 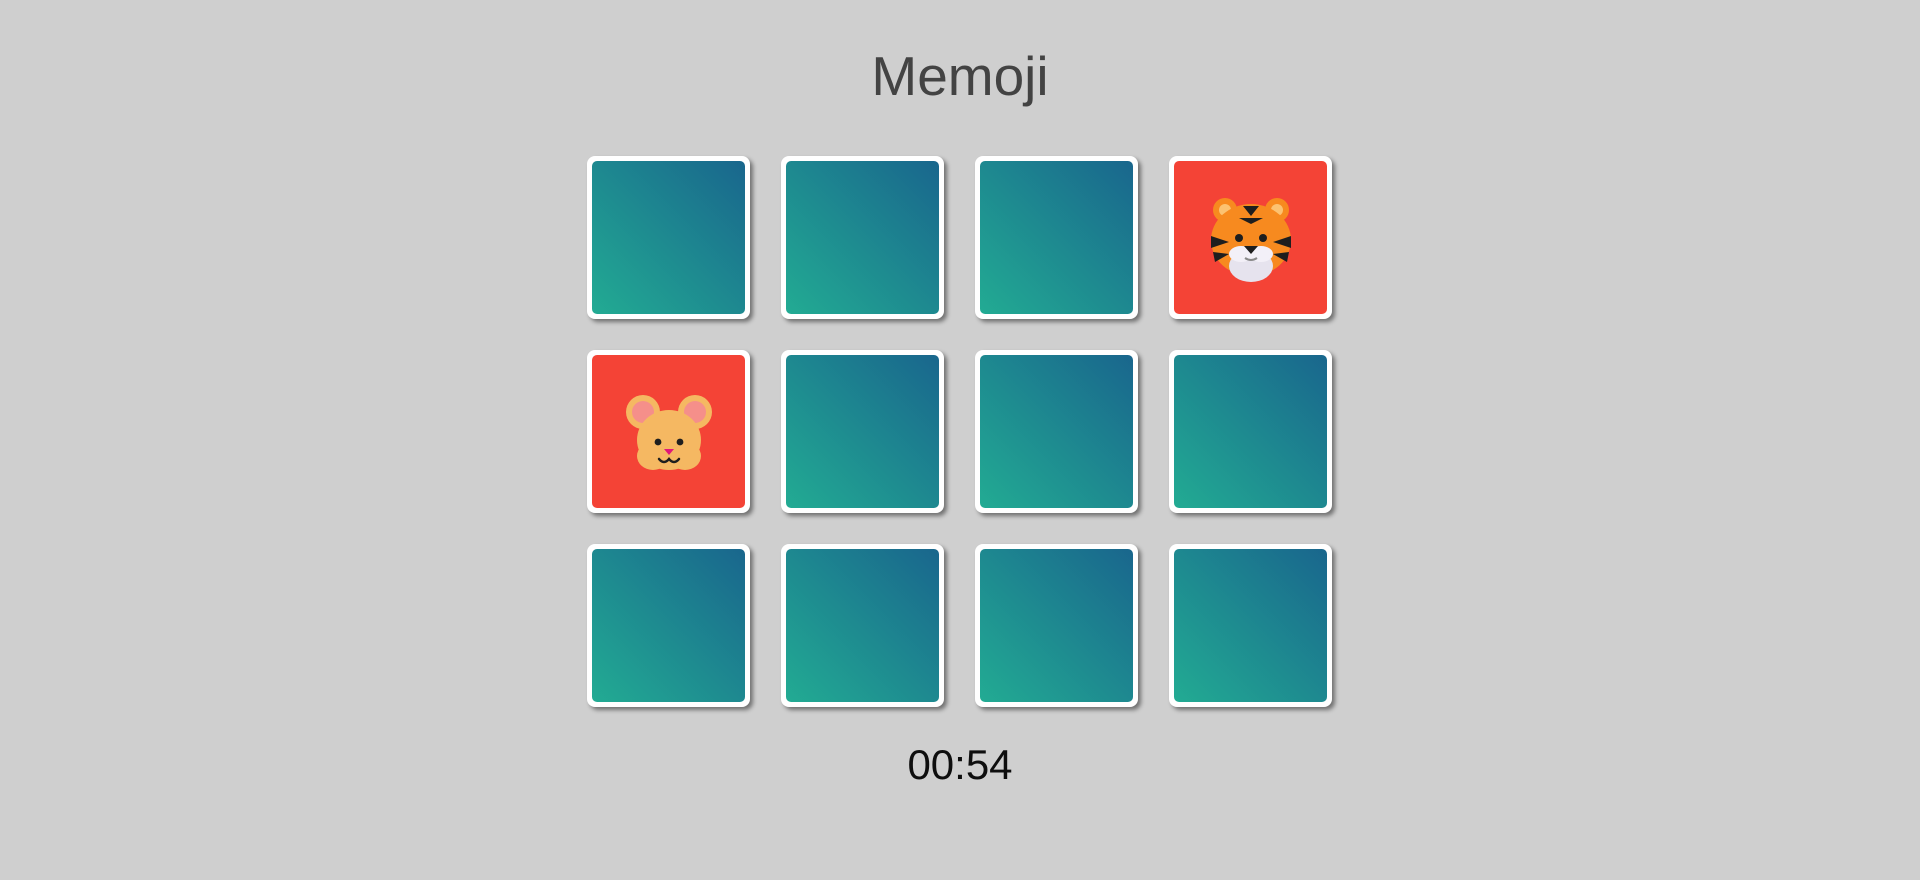 I want to click on game-timer: 00:54, so click(x=960, y=764).